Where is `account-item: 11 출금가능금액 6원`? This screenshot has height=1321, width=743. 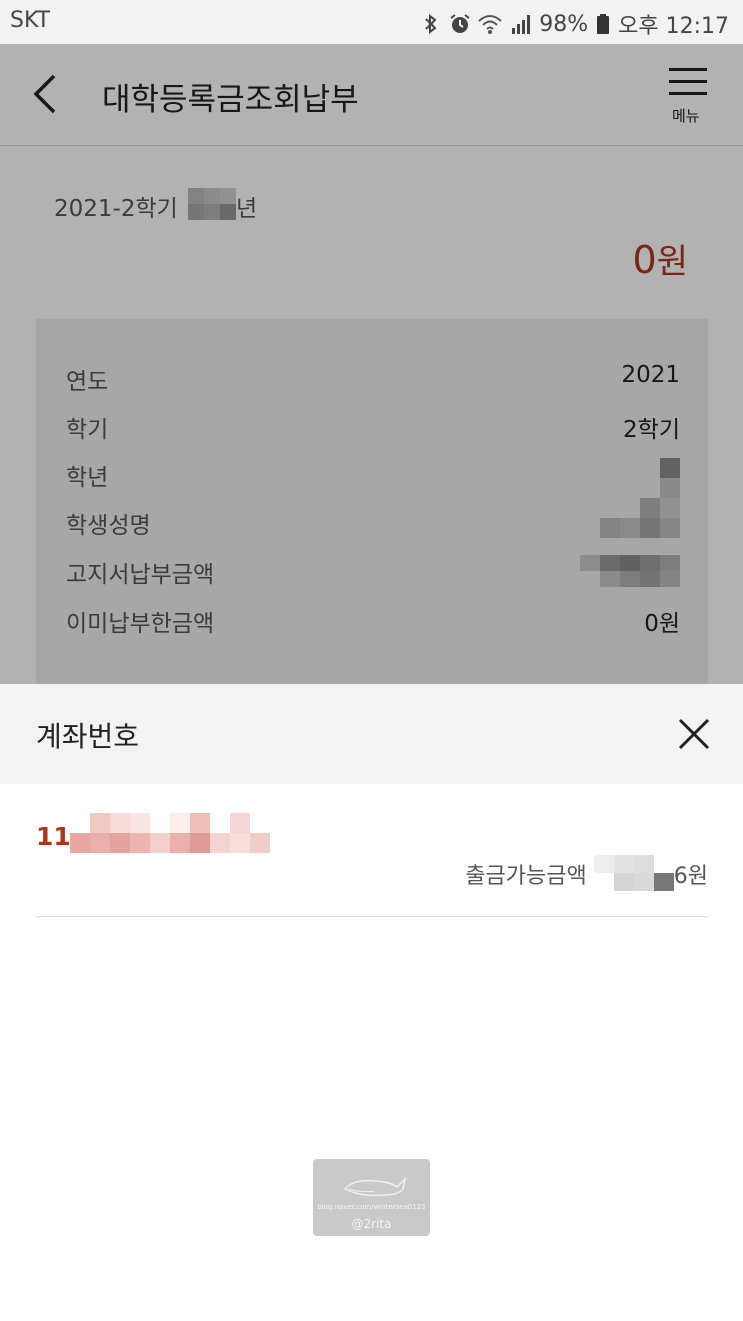 account-item: 11 출금가능금액 6원 is located at coordinates (372, 858).